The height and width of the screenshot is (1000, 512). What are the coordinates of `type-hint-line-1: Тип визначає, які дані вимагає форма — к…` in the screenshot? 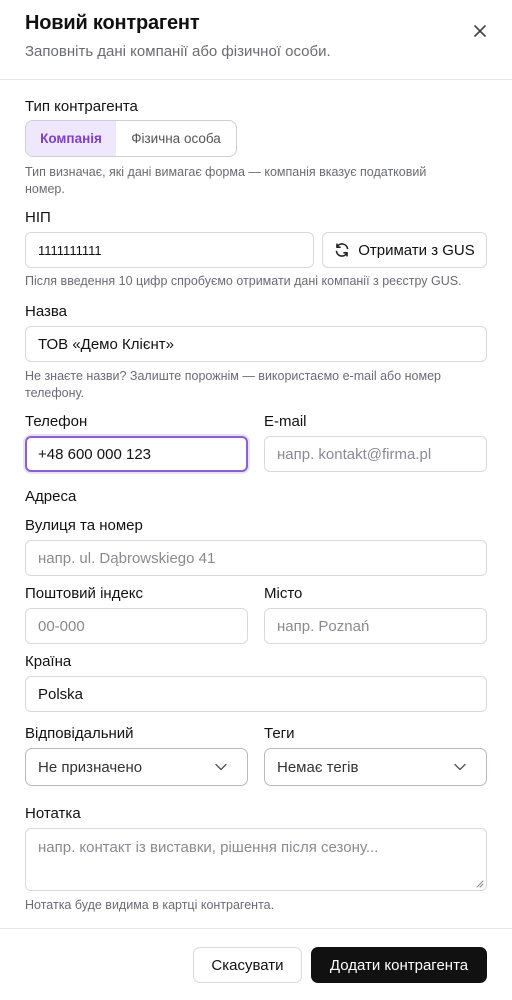 It's located at (226, 172).